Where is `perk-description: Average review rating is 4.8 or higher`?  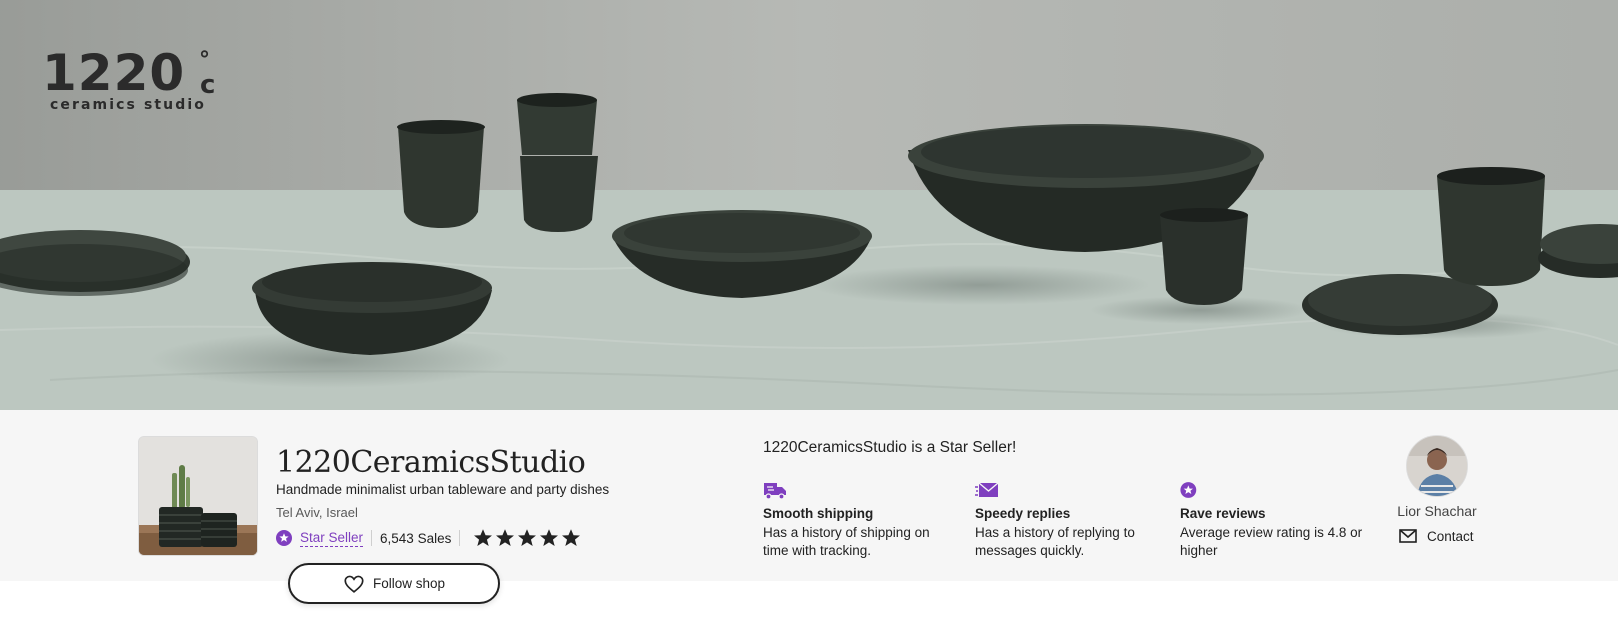 perk-description: Average review rating is 4.8 or higher is located at coordinates (1271, 541).